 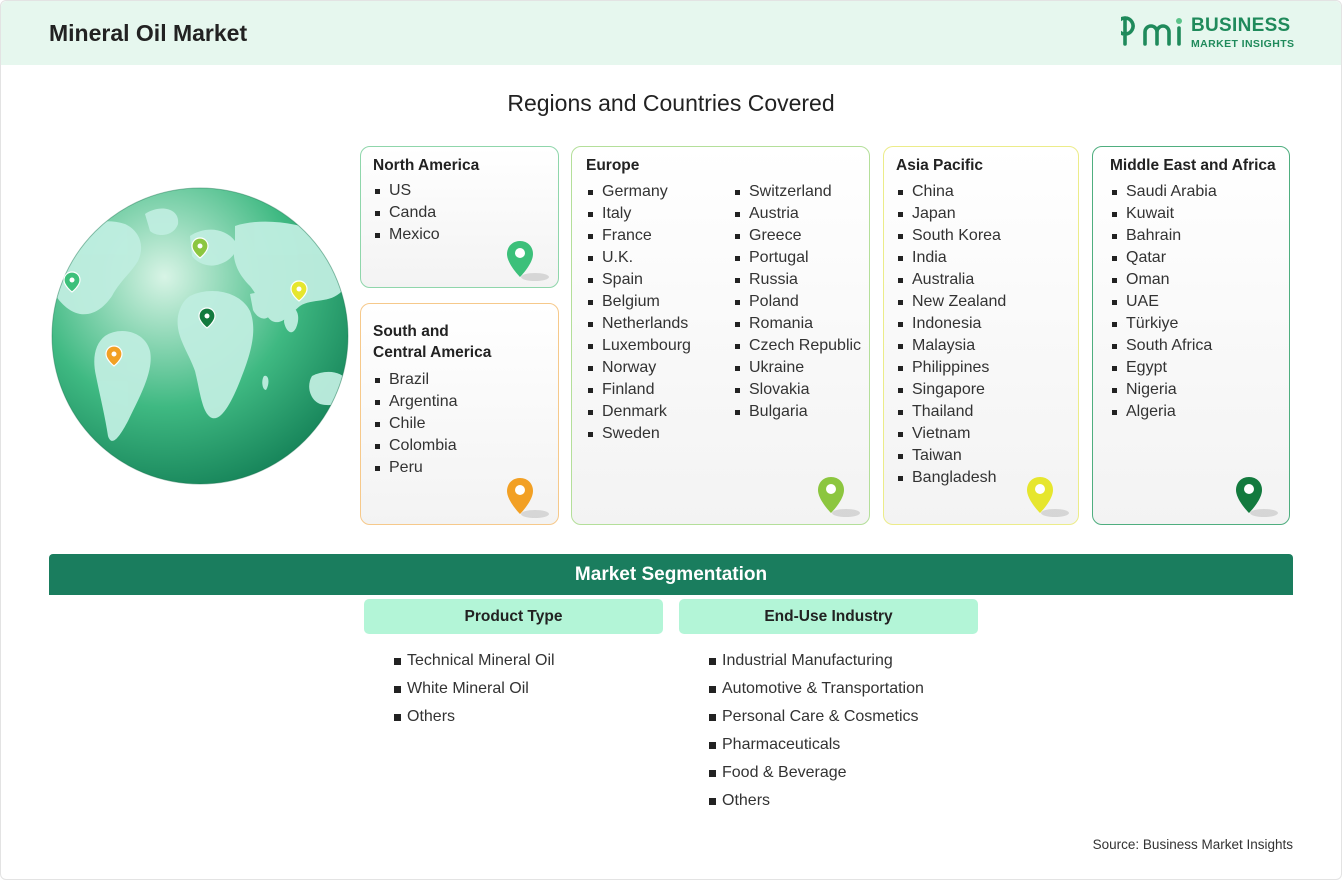 What do you see at coordinates (638, 434) in the screenshot?
I see `list-item: Sweden` at bounding box center [638, 434].